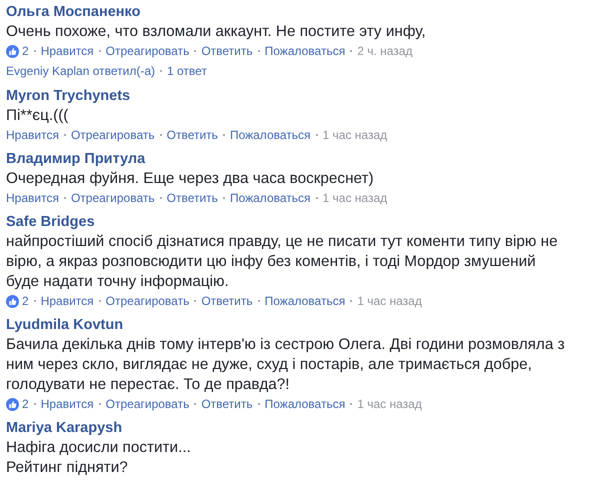 The height and width of the screenshot is (483, 599). I want to click on comment-text: Пі**єц.(((, so click(38, 116).